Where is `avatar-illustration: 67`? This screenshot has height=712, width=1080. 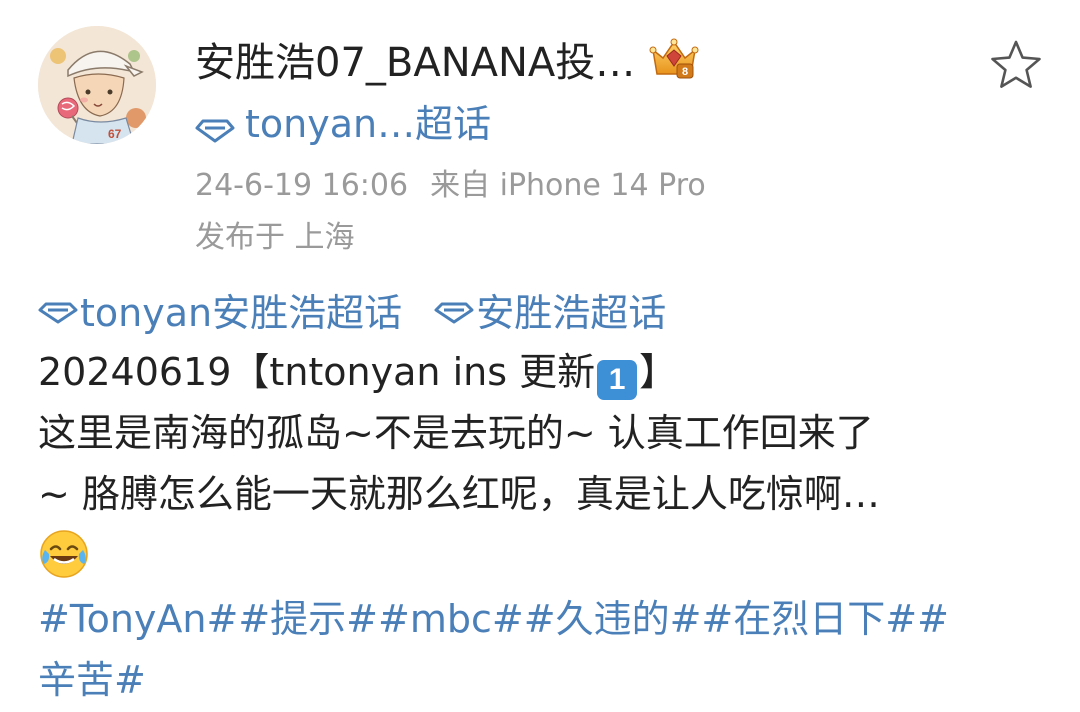 avatar-illustration: 67 is located at coordinates (97, 85).